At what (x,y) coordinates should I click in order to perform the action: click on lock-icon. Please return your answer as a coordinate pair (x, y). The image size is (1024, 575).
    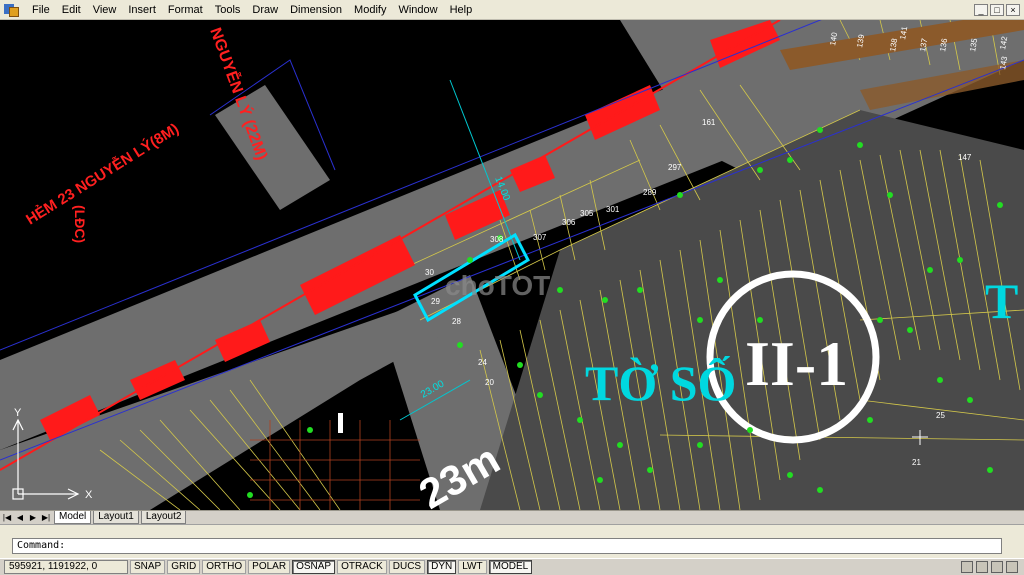
    Looking at the image, I should click on (982, 567).